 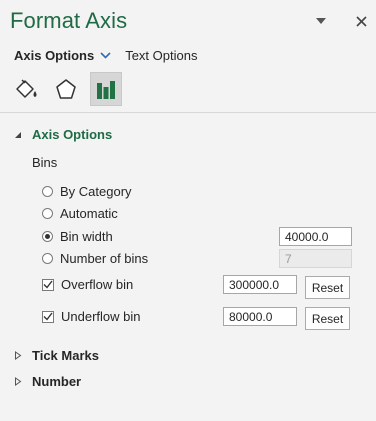 I want to click on by-category-label: By Category, so click(x=96, y=191).